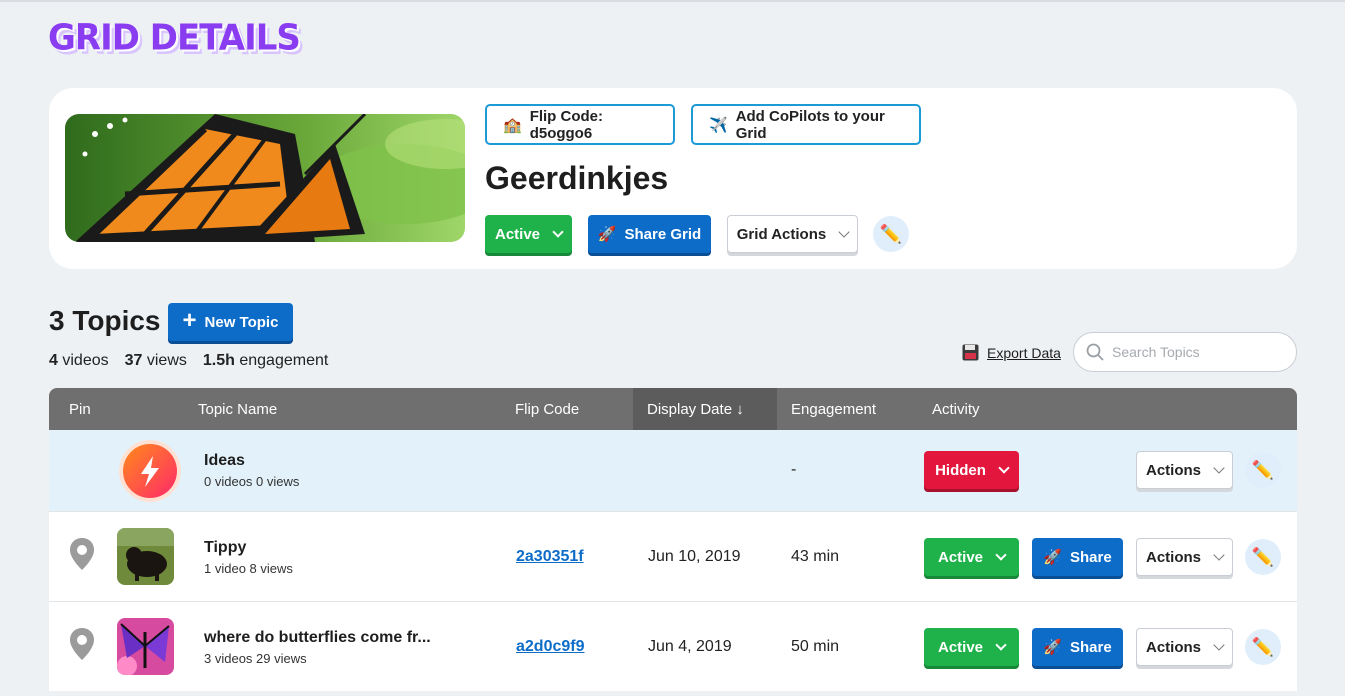 The height and width of the screenshot is (696, 1345). What do you see at coordinates (1095, 352) in the screenshot?
I see `search-icon` at bounding box center [1095, 352].